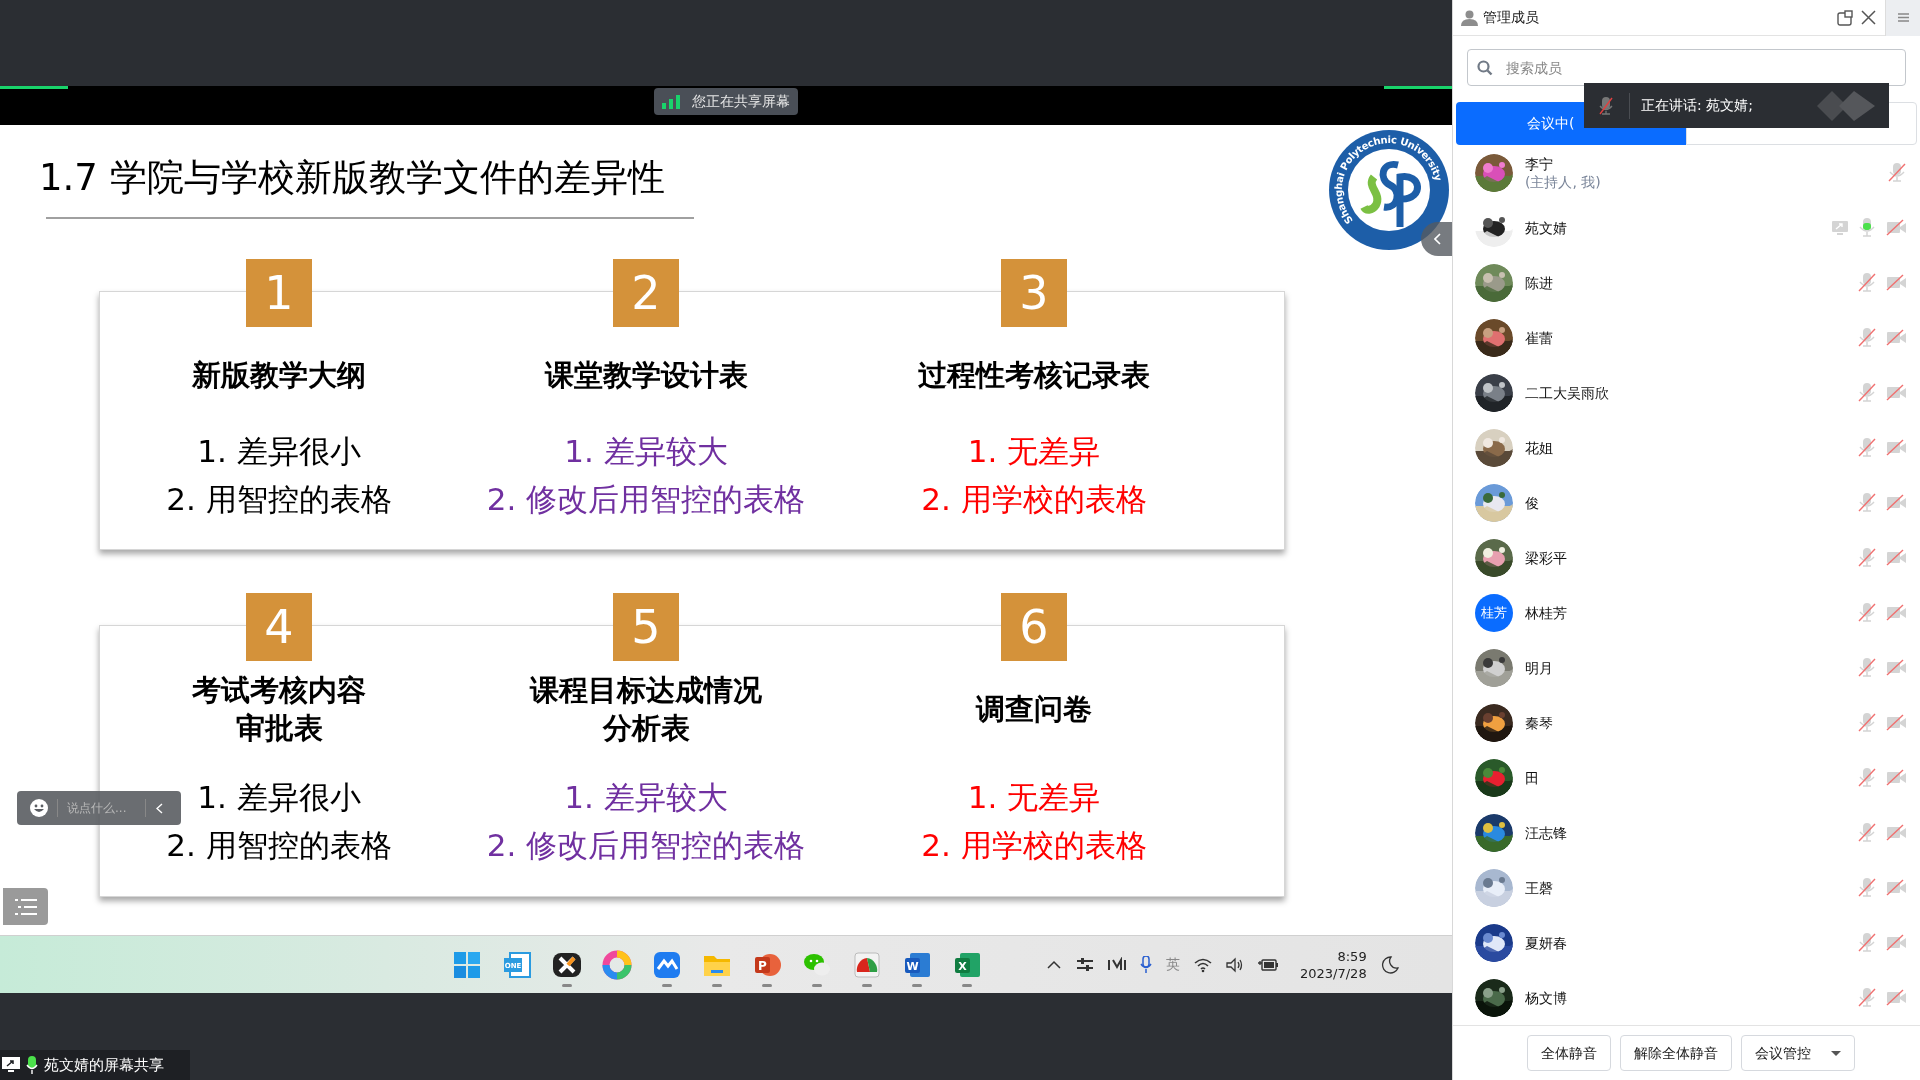 This screenshot has height=1080, width=1920. What do you see at coordinates (279, 375) in the screenshot?
I see `card-heading: 新版教学大纲` at bounding box center [279, 375].